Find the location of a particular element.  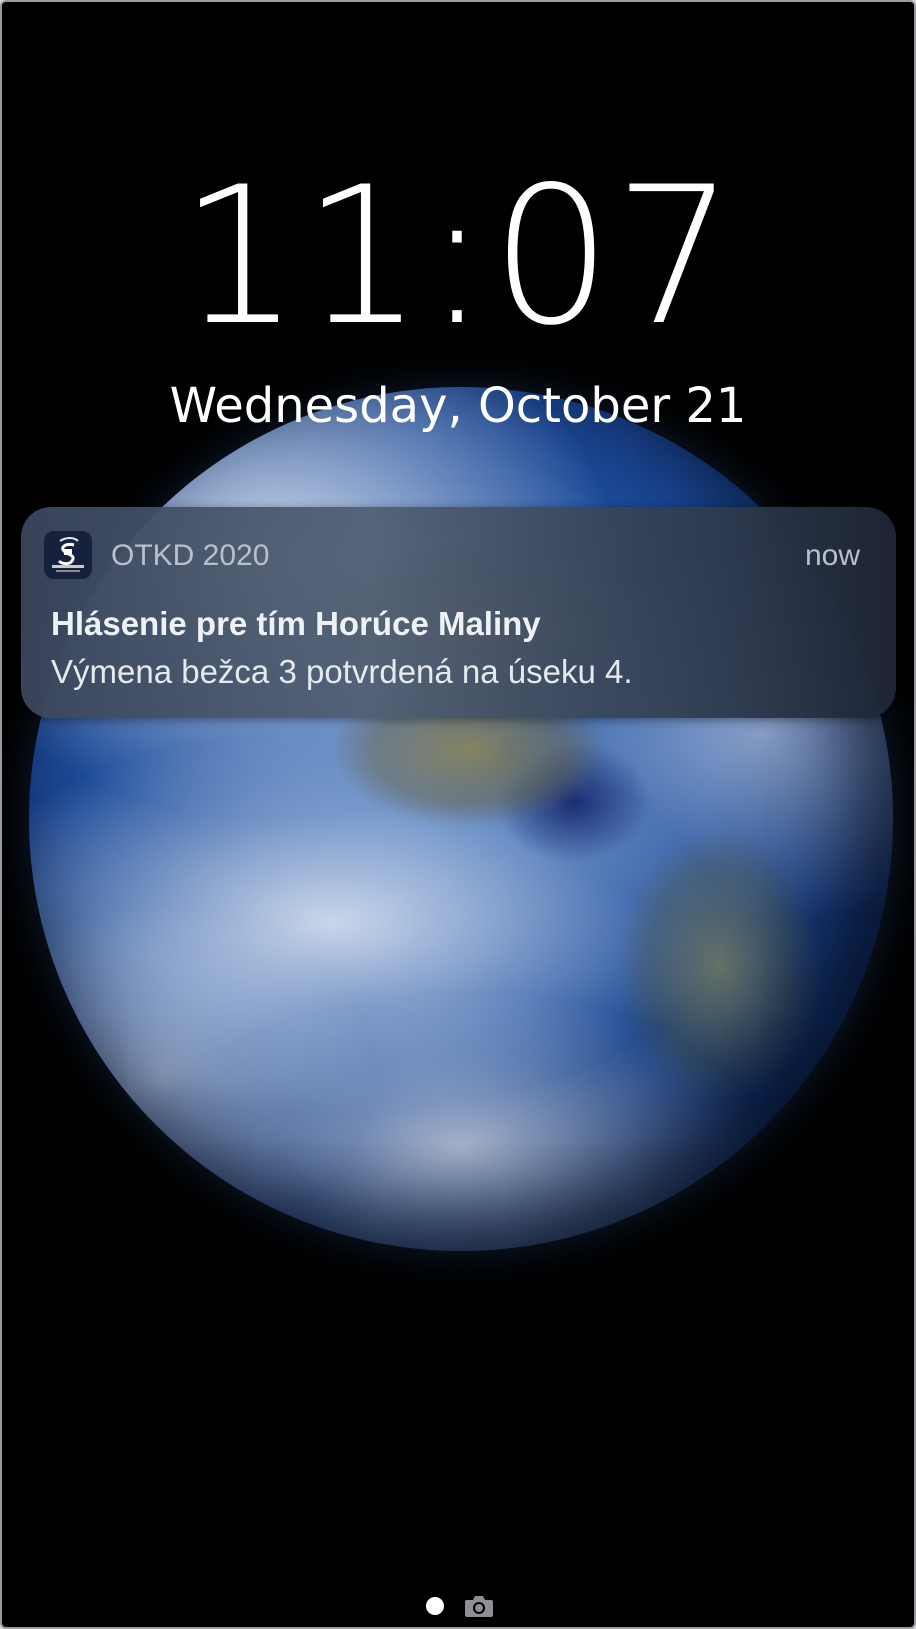

page-dot-icon is located at coordinates (435, 1606).